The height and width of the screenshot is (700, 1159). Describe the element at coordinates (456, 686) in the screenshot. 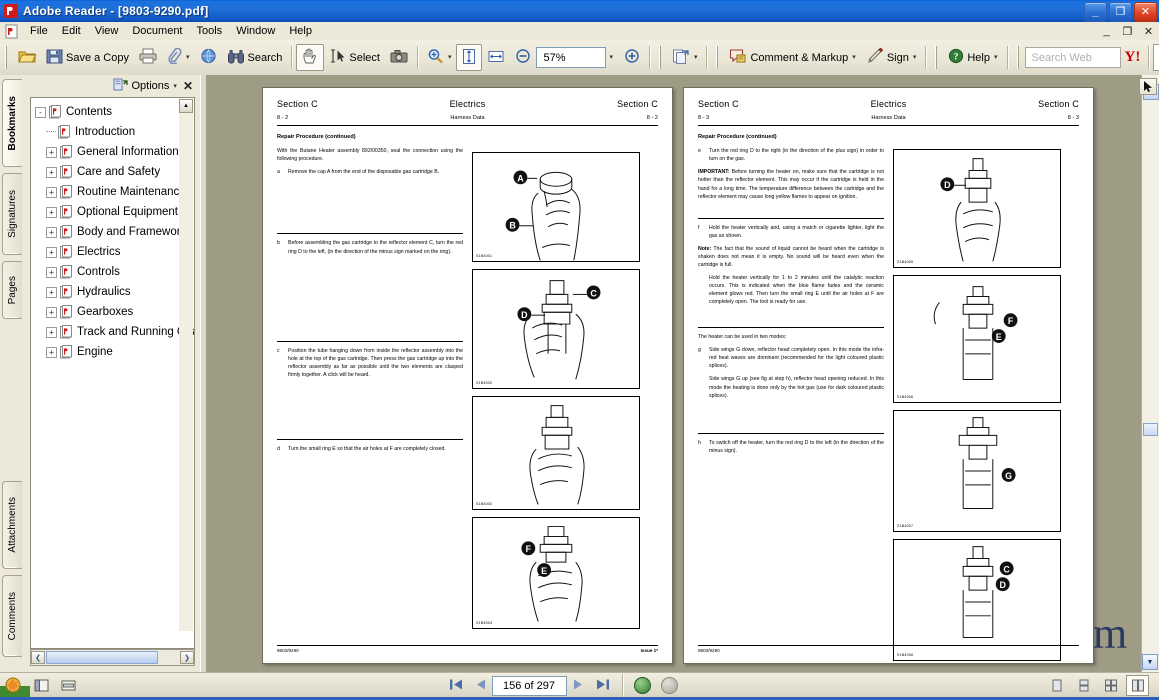

I see `first-page-button` at that location.